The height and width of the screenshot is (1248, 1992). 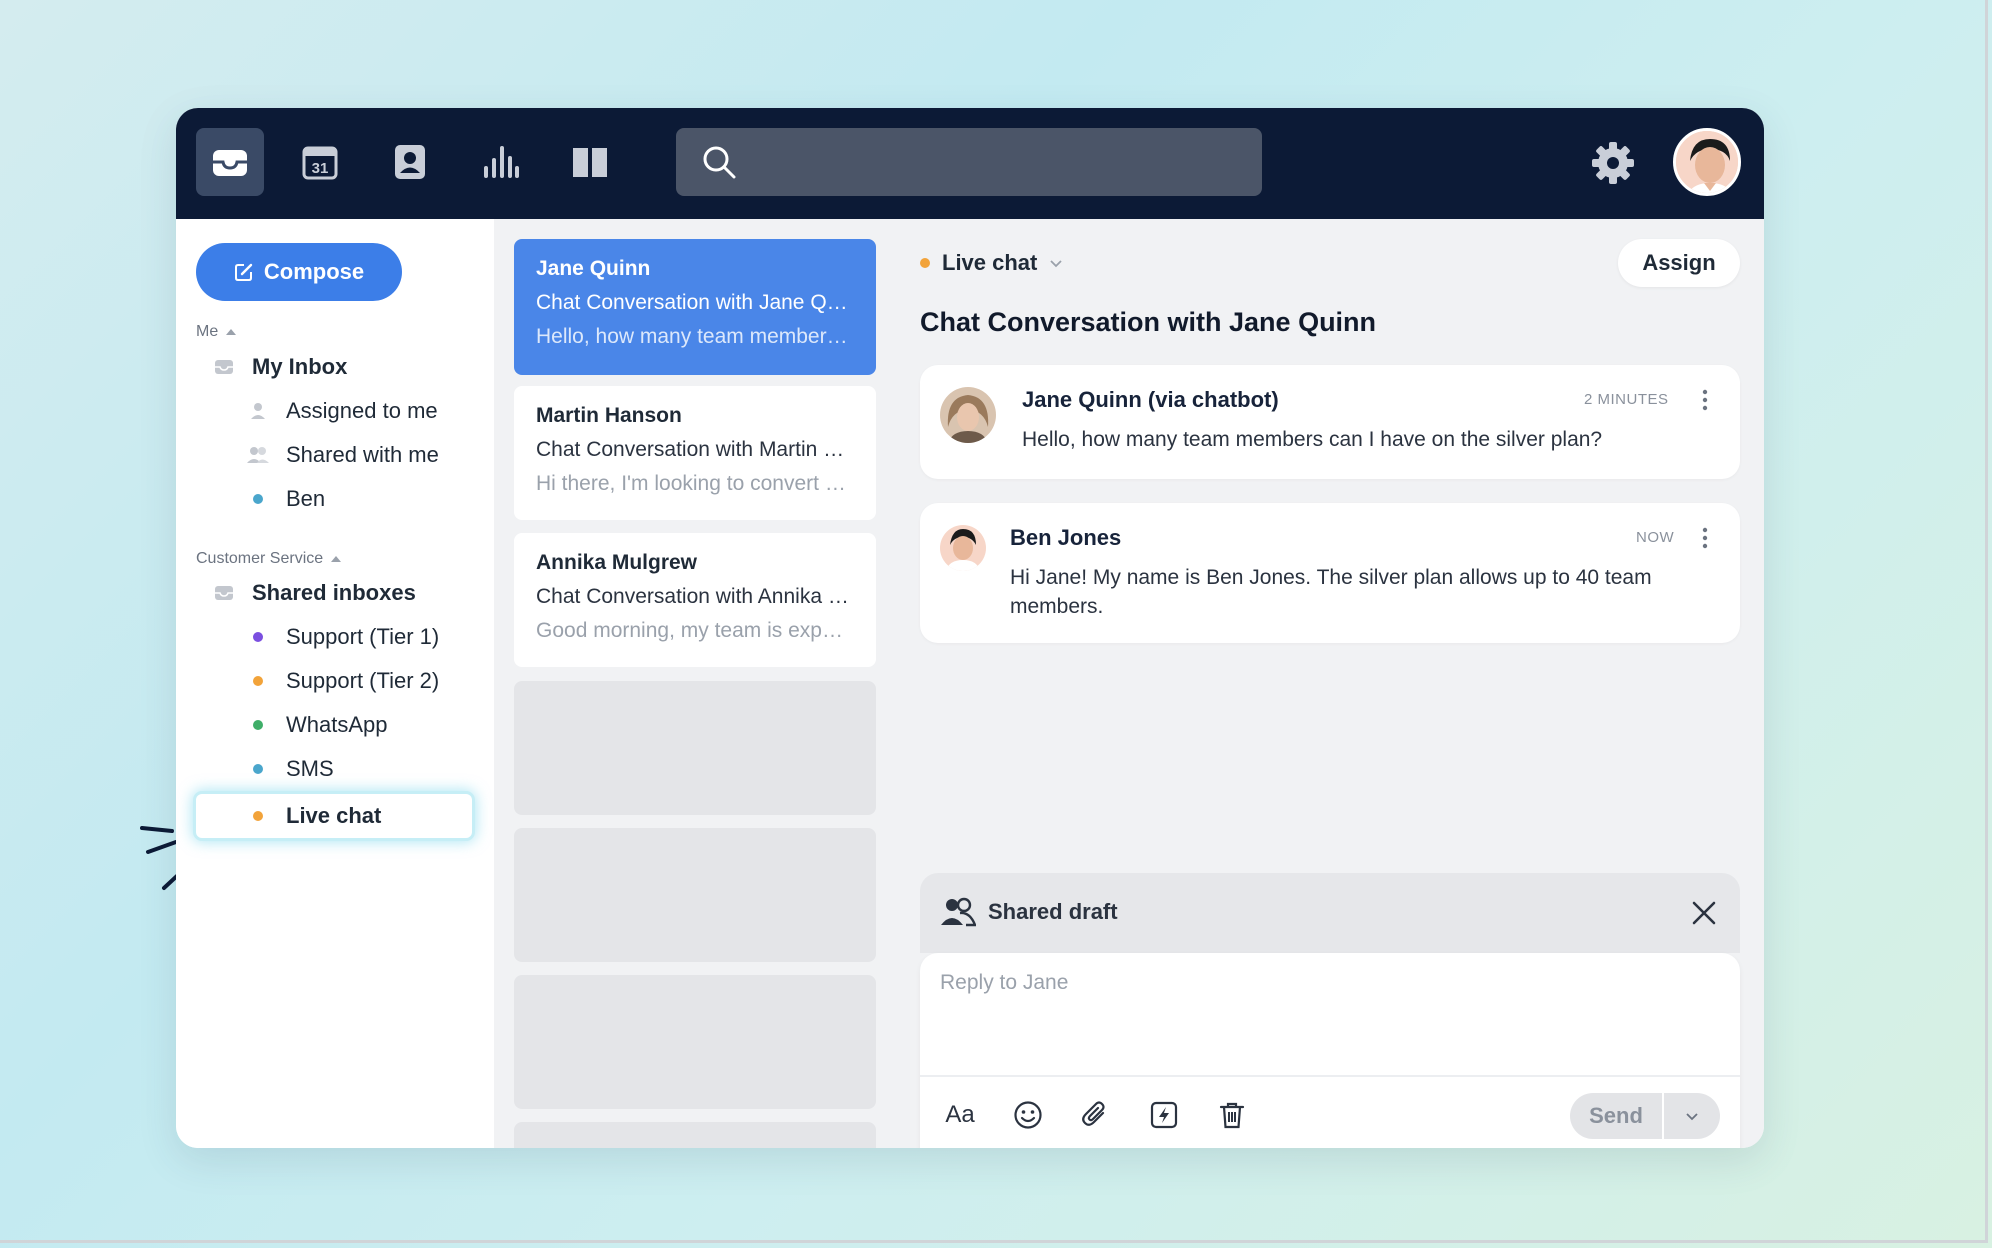 I want to click on conversation-subject: Chat Conversation with Martin Hanson, so click(x=695, y=449).